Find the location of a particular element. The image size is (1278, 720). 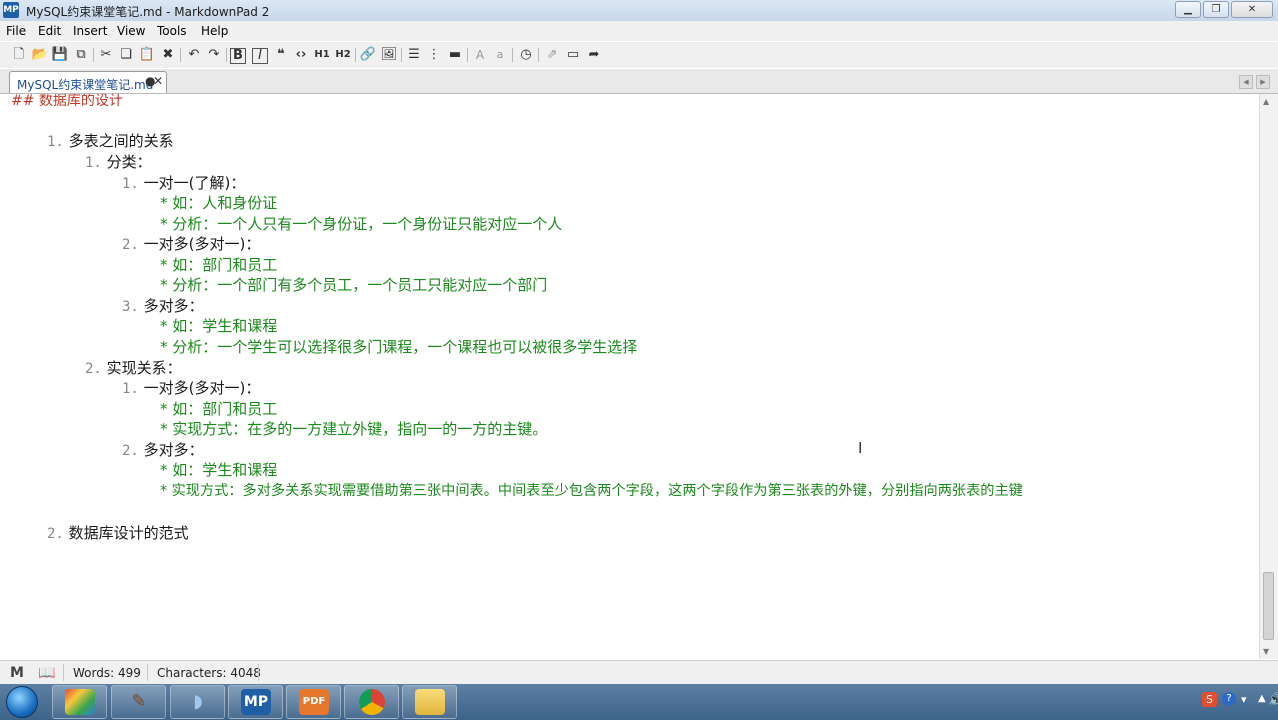

taskbar-app-paint is located at coordinates (79, 702).